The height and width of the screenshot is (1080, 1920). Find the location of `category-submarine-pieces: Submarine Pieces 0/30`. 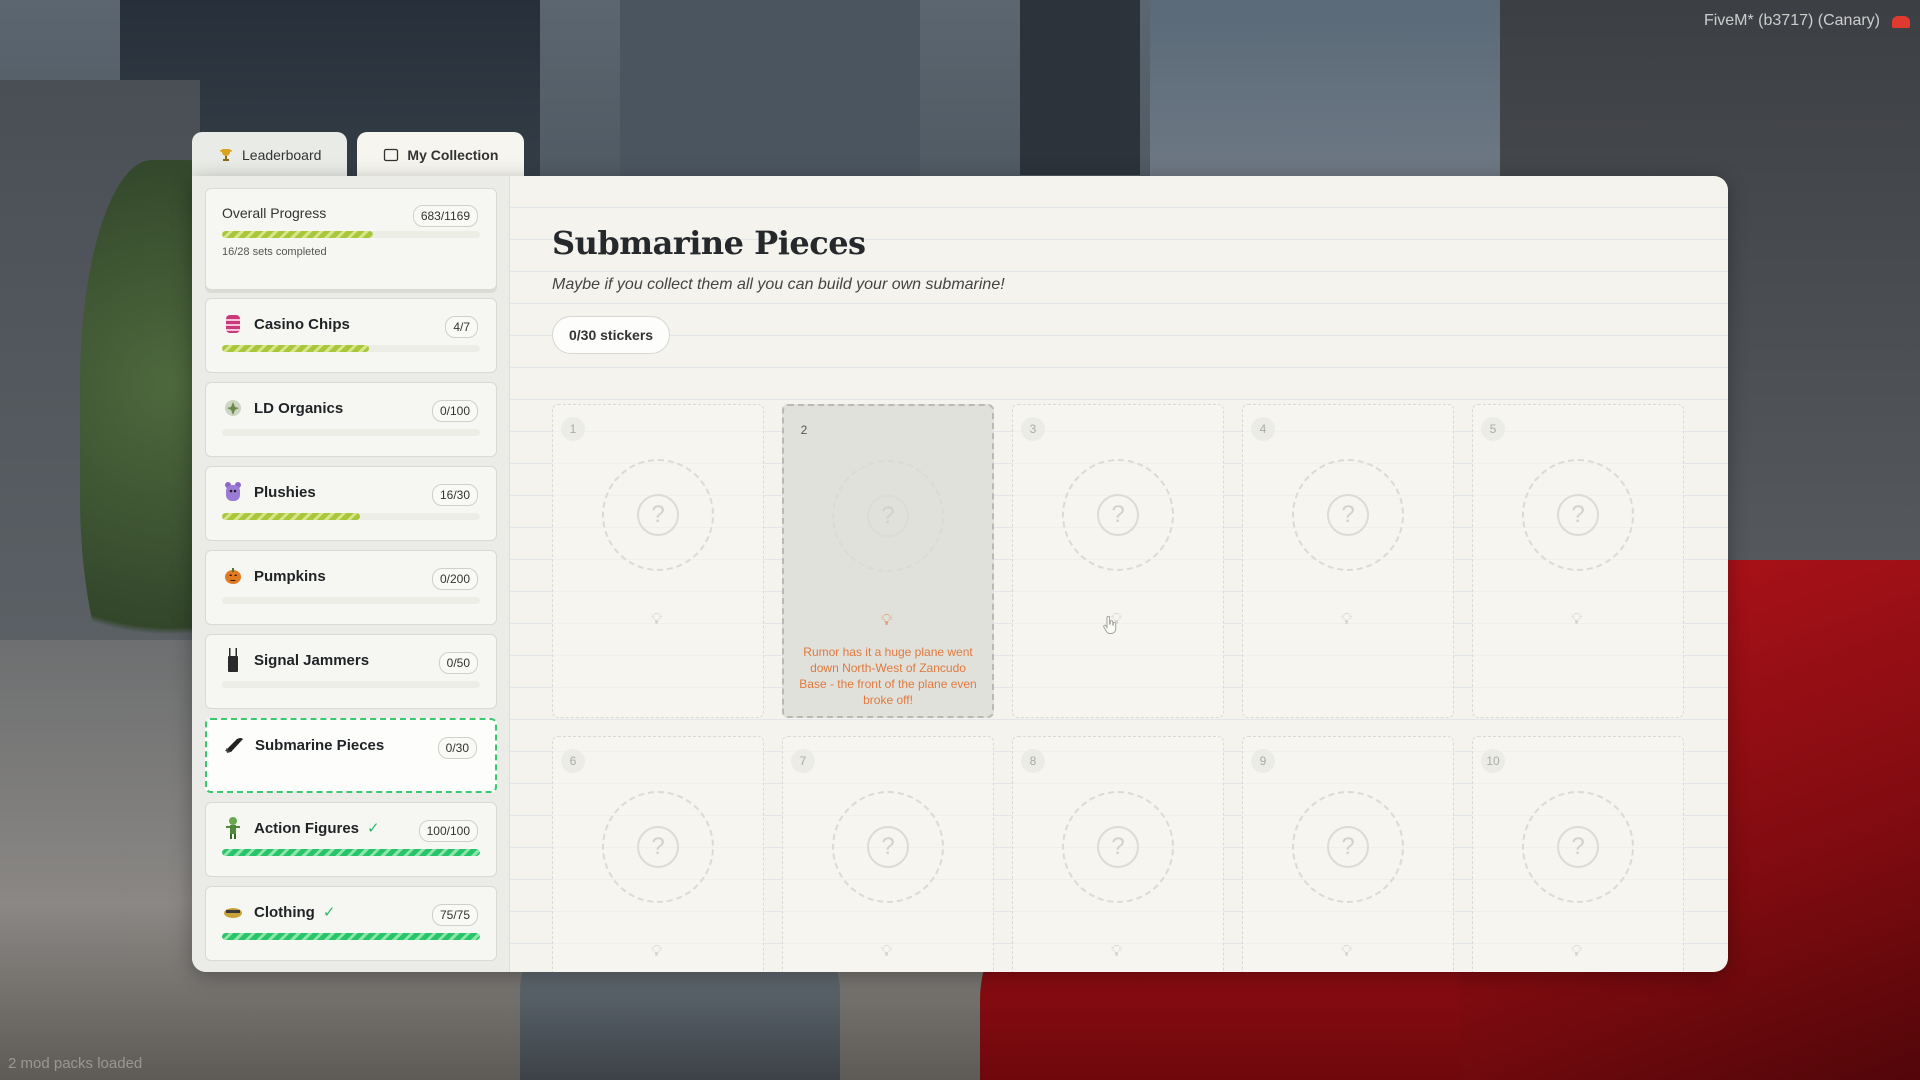

category-submarine-pieces: Submarine Pieces 0/30 is located at coordinates (351, 755).